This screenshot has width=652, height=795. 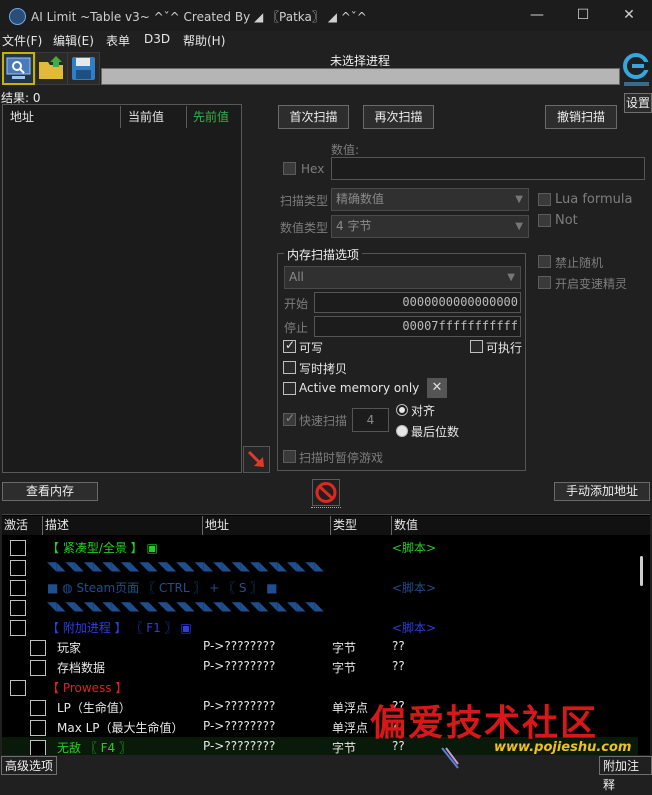 I want to click on watermark-text: 偏爱技术社区, so click(x=484, y=723).